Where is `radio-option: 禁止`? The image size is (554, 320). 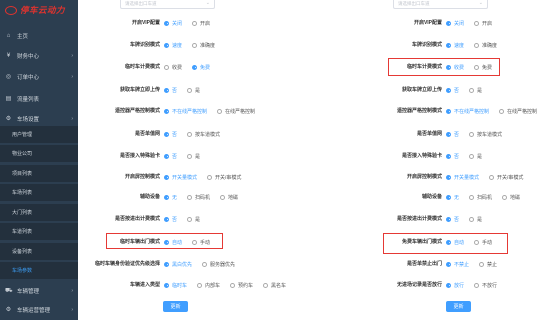
radio-option: 禁止 is located at coordinates (488, 264).